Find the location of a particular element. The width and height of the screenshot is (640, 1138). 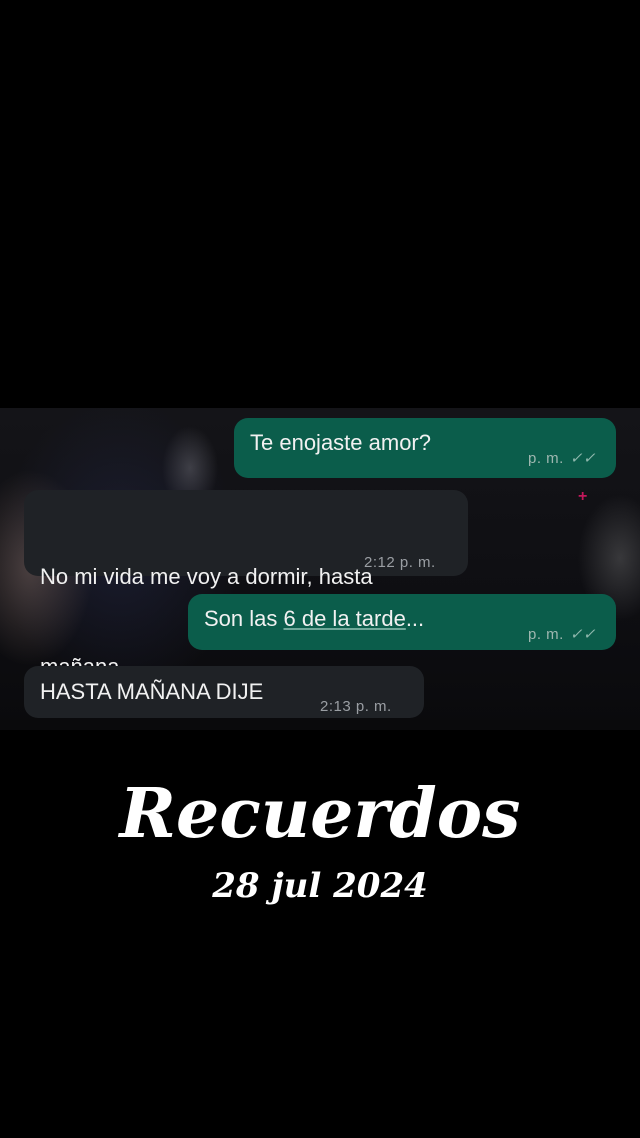

time-link: 6 de la tarde is located at coordinates (345, 618).